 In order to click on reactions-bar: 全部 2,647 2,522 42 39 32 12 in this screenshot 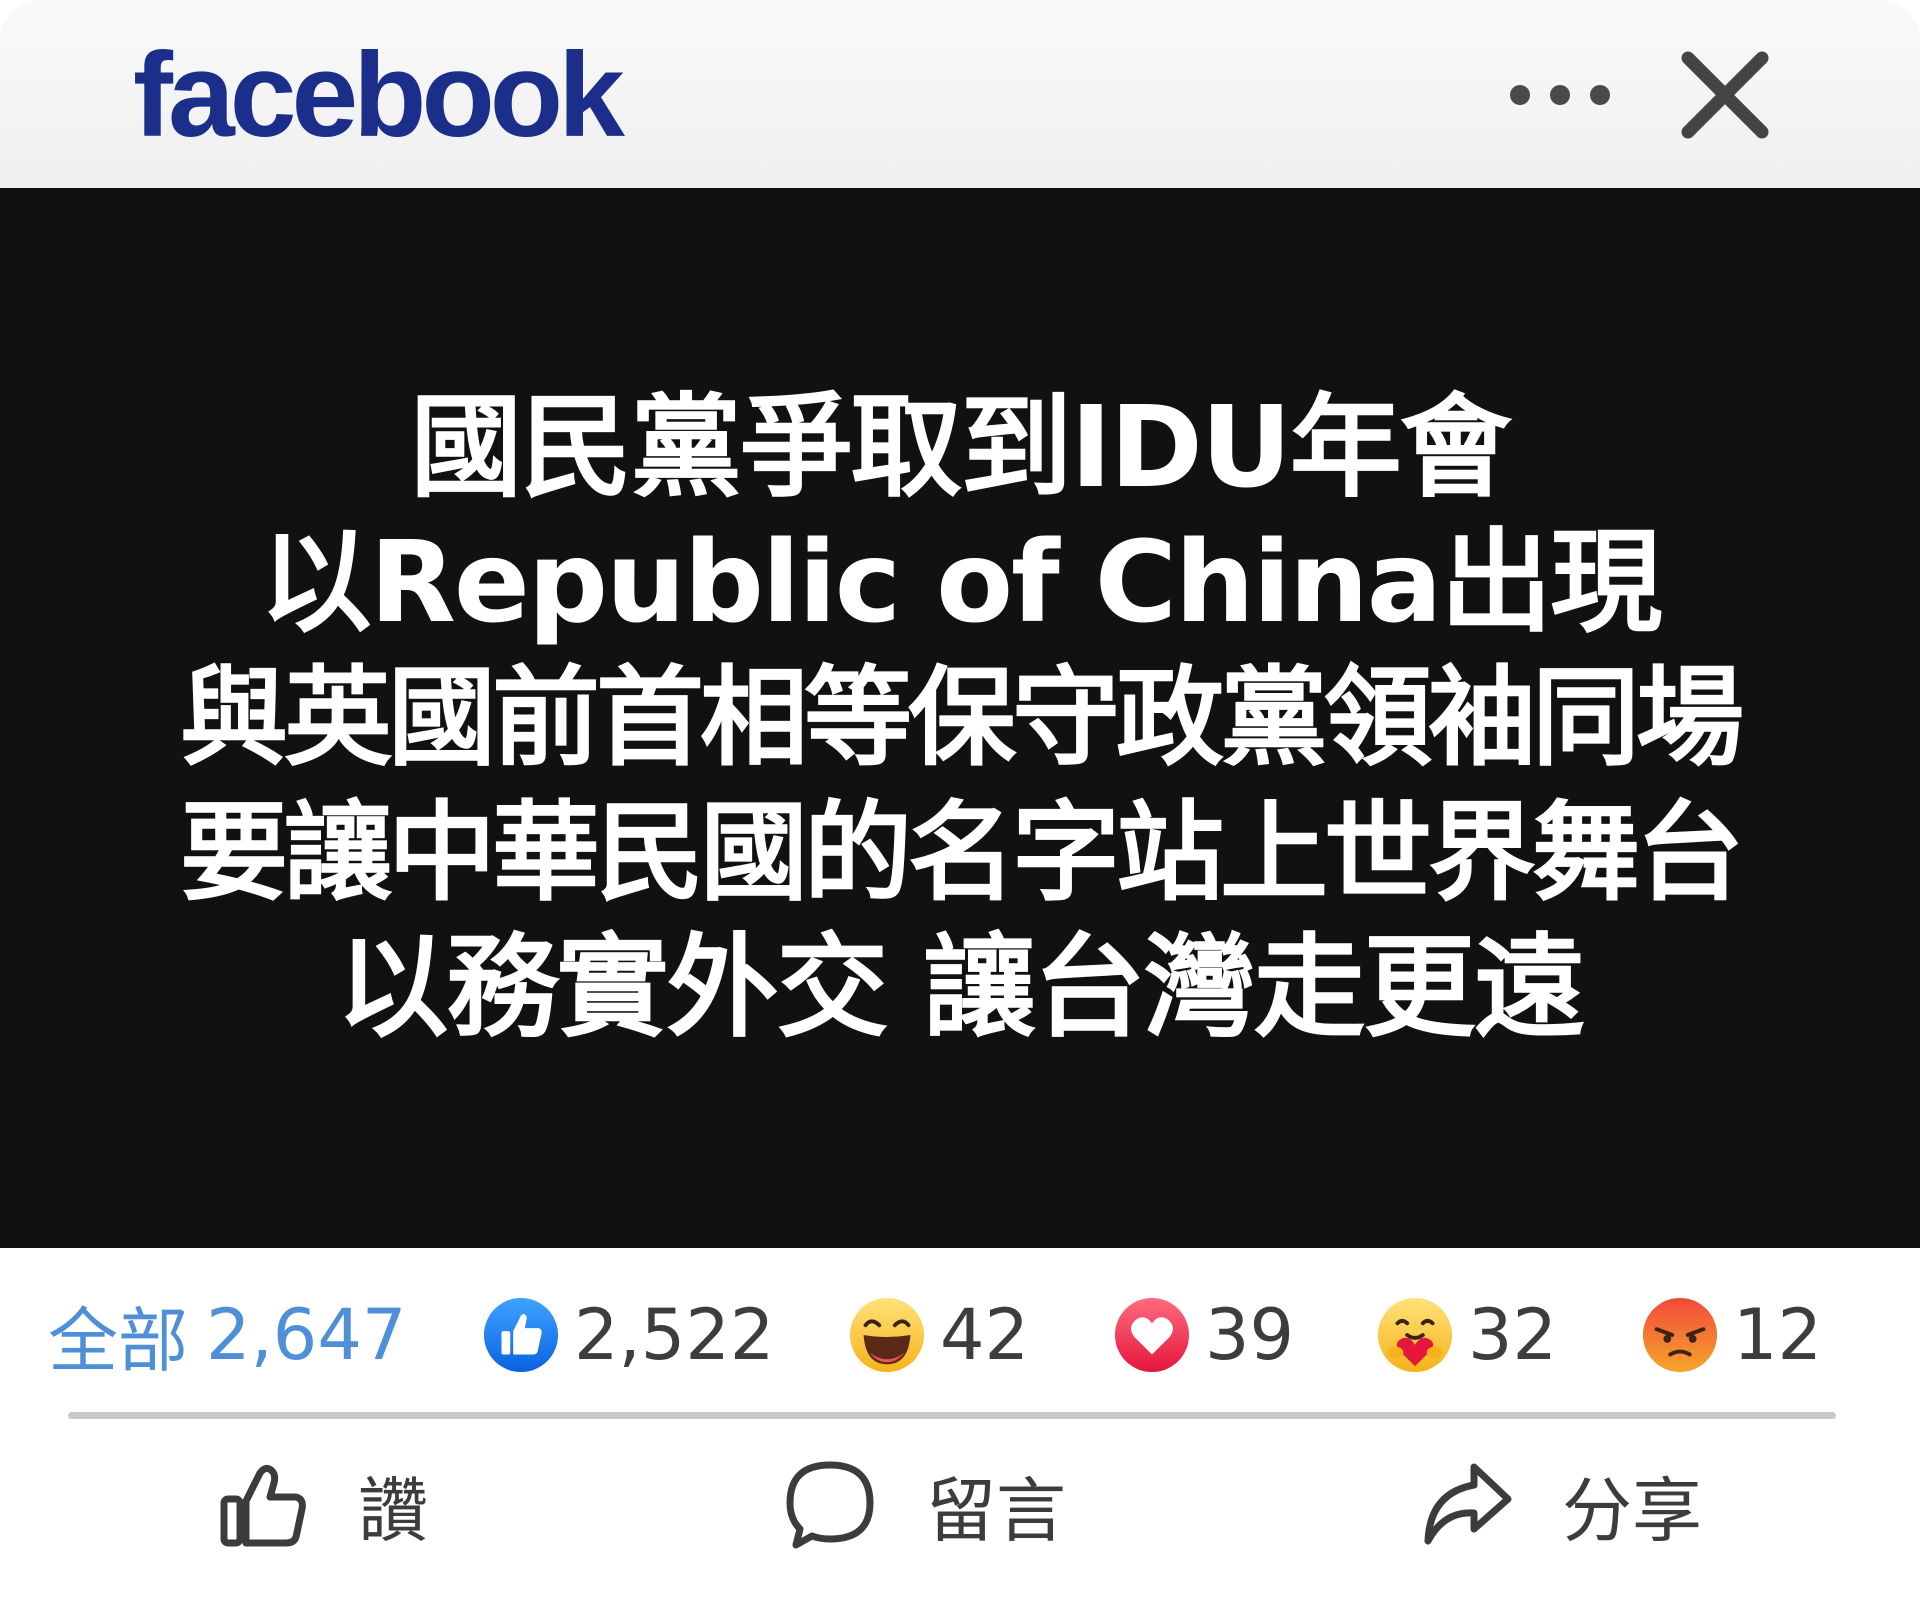, I will do `click(960, 1335)`.